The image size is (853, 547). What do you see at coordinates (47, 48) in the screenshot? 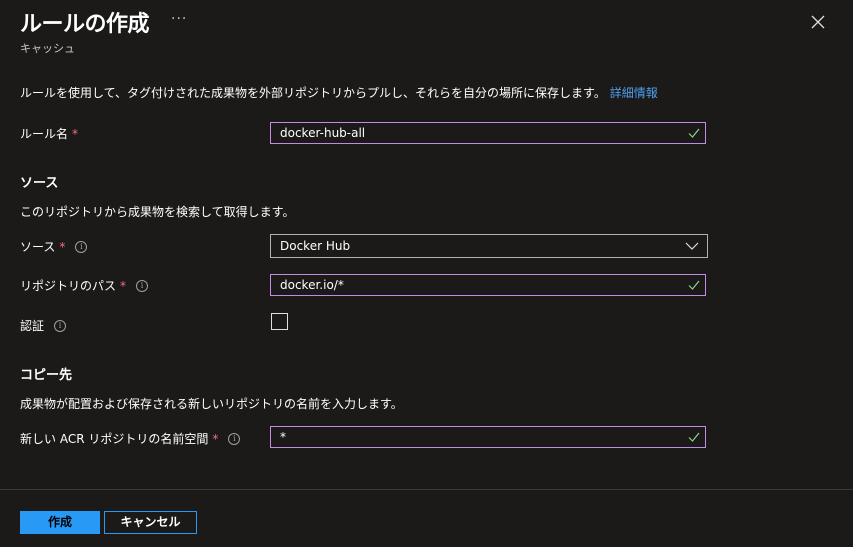
I see `page-subtitle: キャッシュ` at bounding box center [47, 48].